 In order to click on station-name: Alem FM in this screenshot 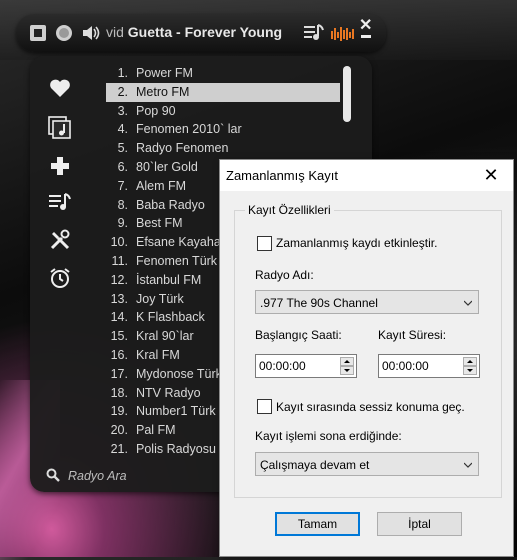, I will do `click(161, 185)`.